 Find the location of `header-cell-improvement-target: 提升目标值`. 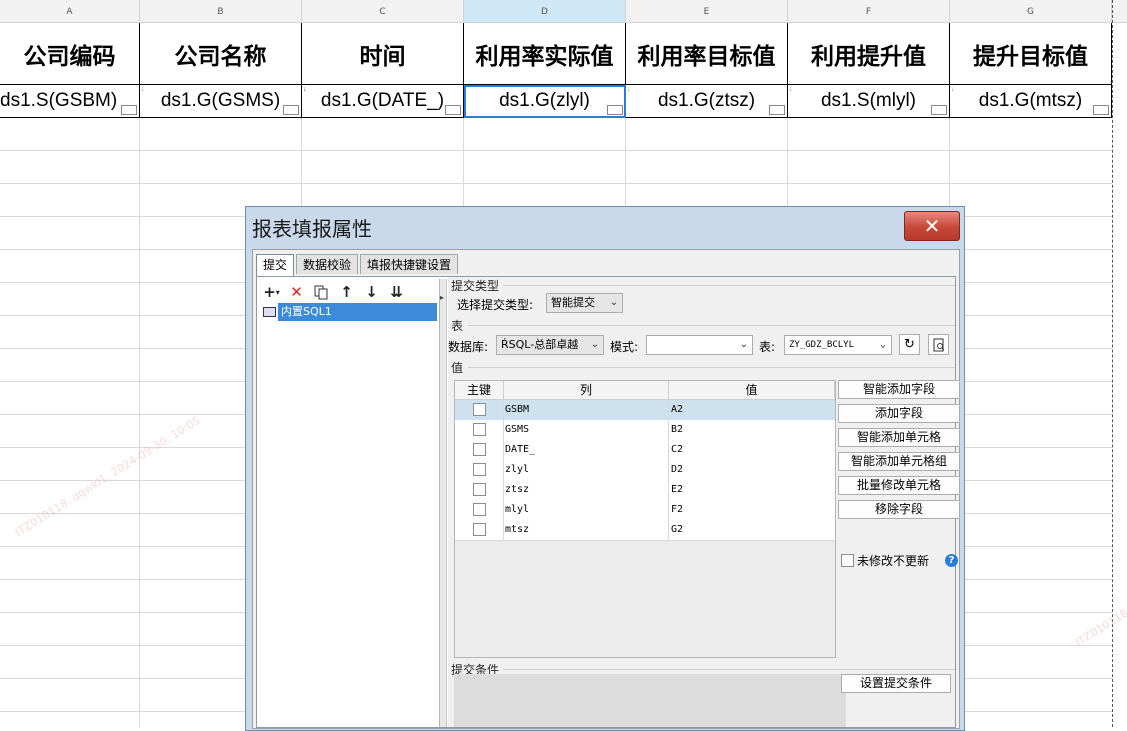

header-cell-improvement-target: 提升目标值 is located at coordinates (1031, 54).